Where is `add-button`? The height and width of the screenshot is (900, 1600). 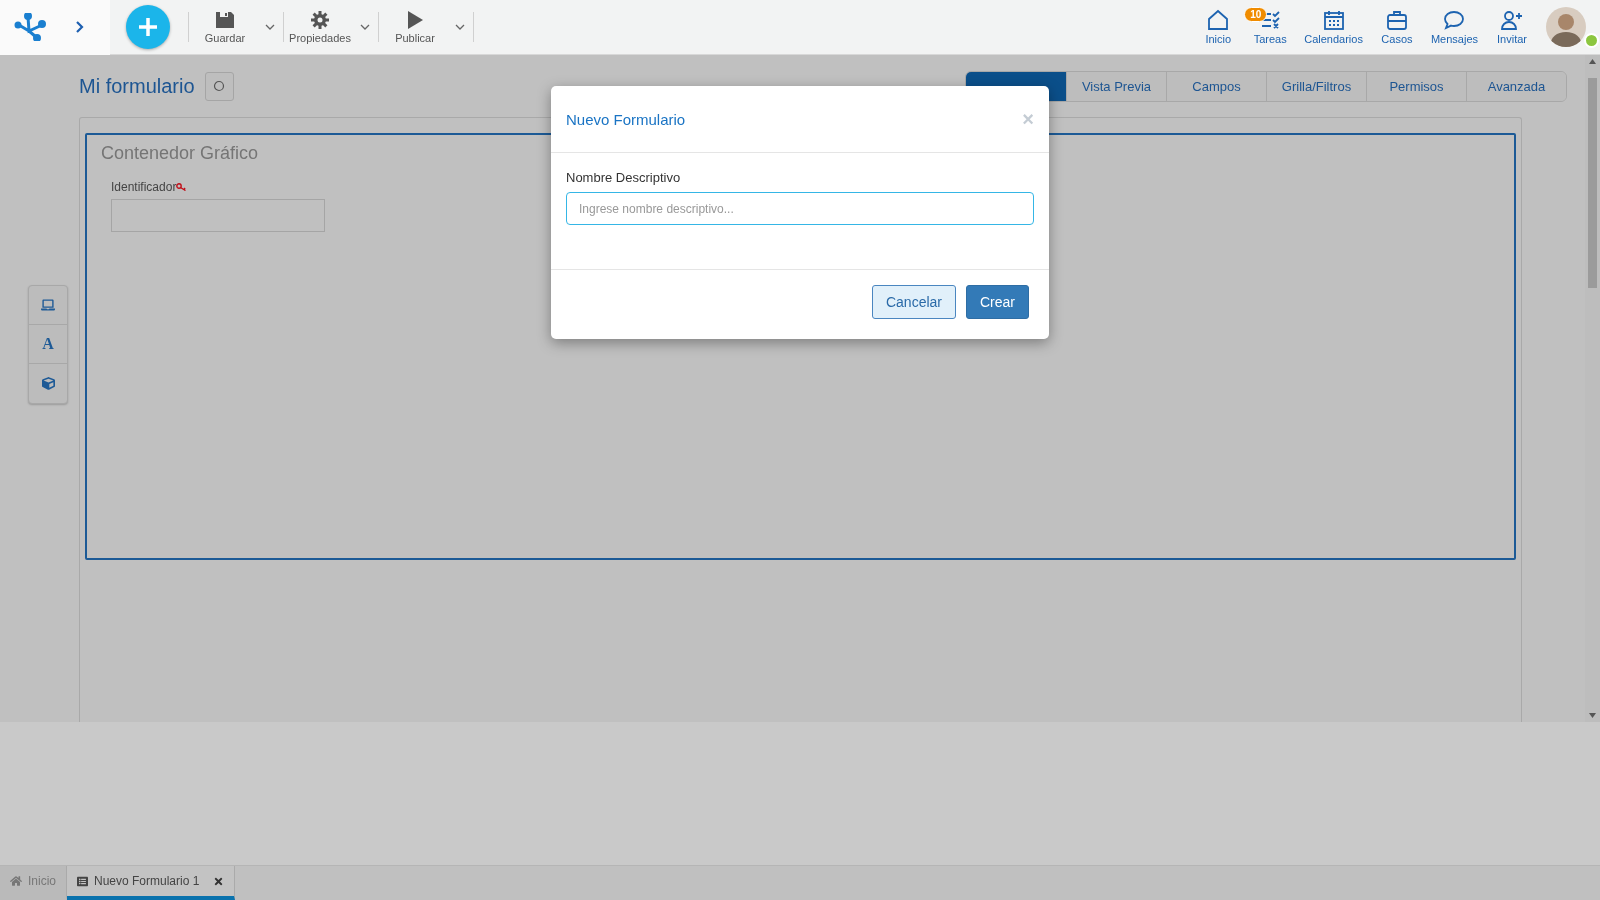
add-button is located at coordinates (148, 27).